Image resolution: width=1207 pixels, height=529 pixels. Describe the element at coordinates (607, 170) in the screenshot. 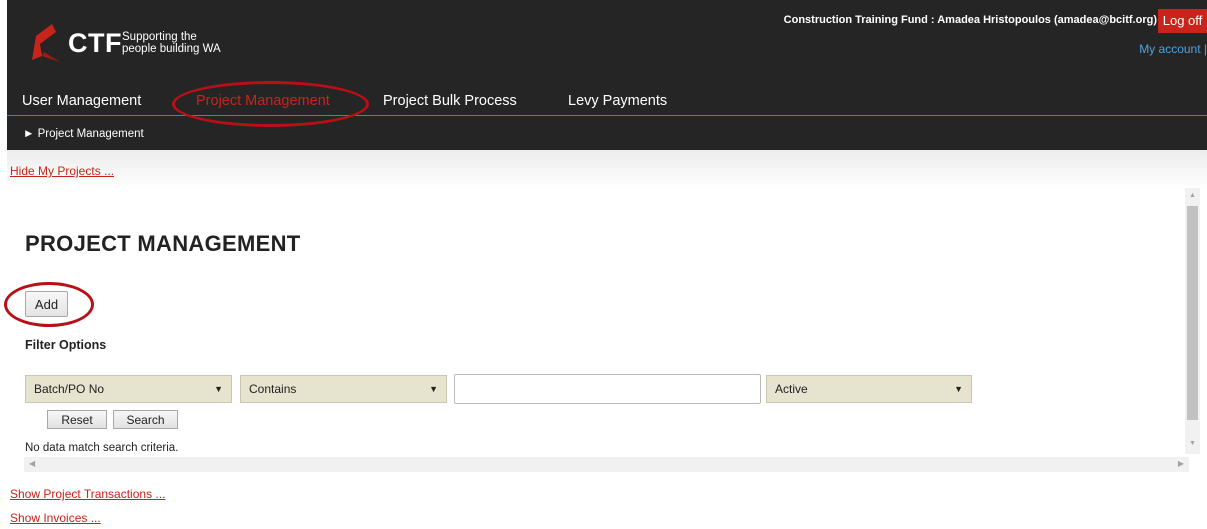

I see `header-fade` at that location.